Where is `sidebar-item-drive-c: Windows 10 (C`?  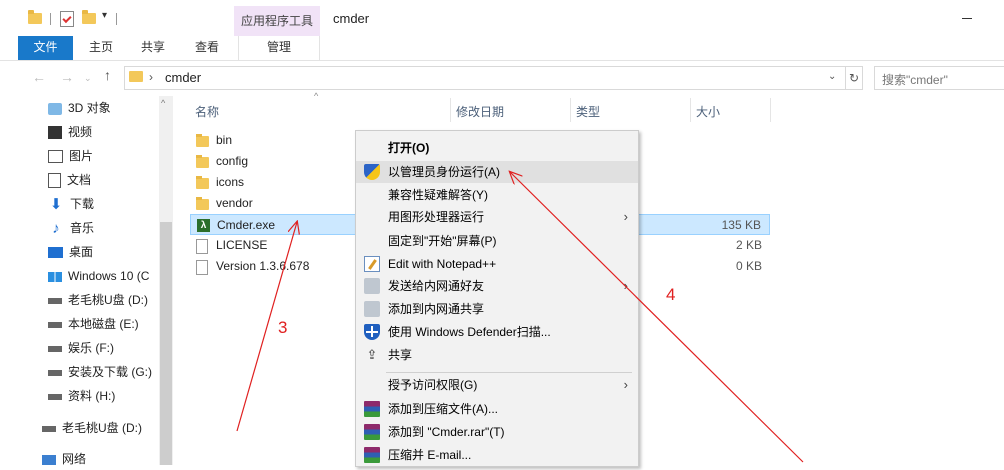
sidebar-item-drive-c: Windows 10 (C is located at coordinates (98, 276).